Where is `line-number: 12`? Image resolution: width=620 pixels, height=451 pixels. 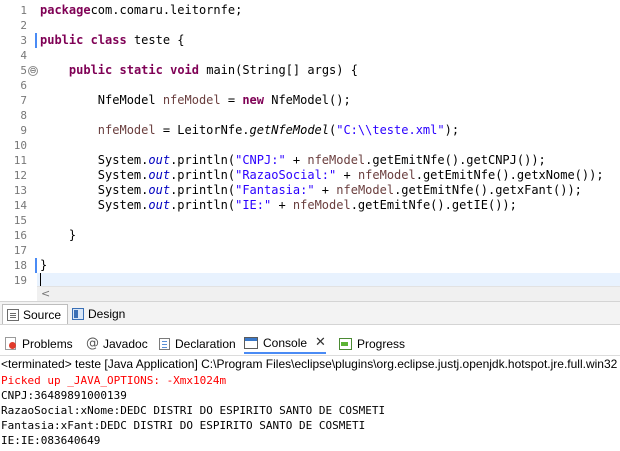 line-number: 12 is located at coordinates (20, 175).